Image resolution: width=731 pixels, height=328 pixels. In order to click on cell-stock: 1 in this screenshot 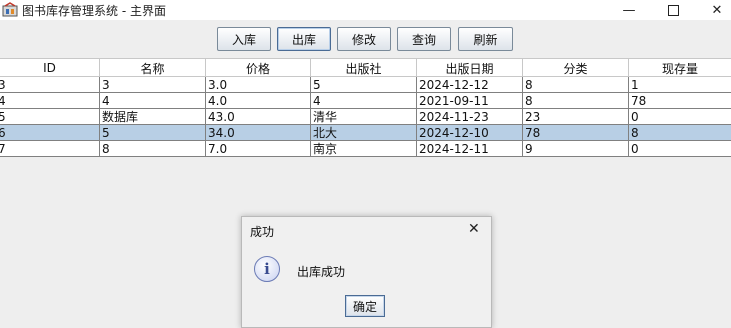, I will do `click(635, 85)`.